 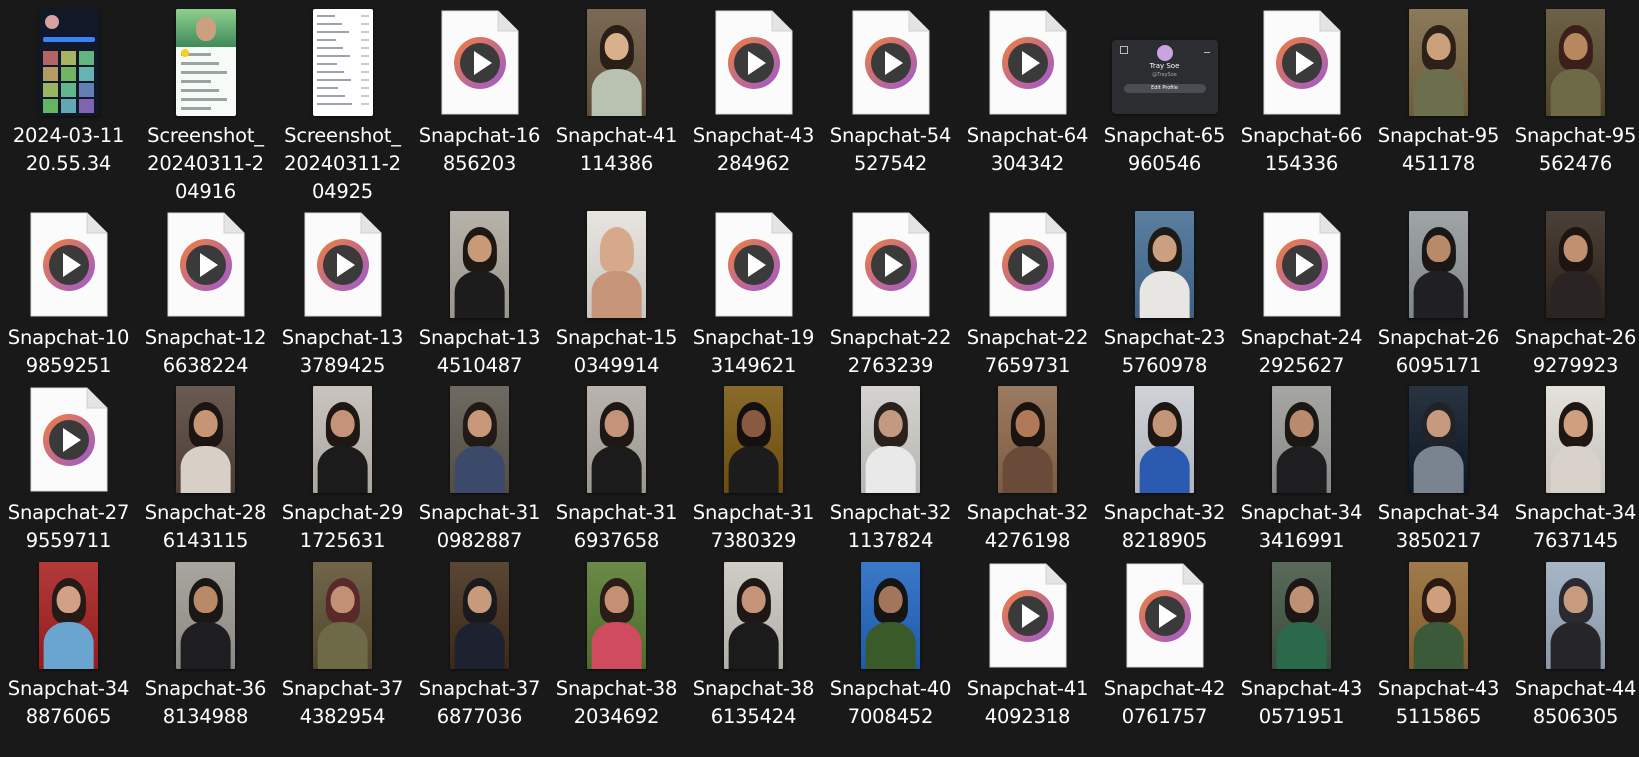 What do you see at coordinates (753, 512) in the screenshot?
I see `file-name-line: Snapchat-31` at bounding box center [753, 512].